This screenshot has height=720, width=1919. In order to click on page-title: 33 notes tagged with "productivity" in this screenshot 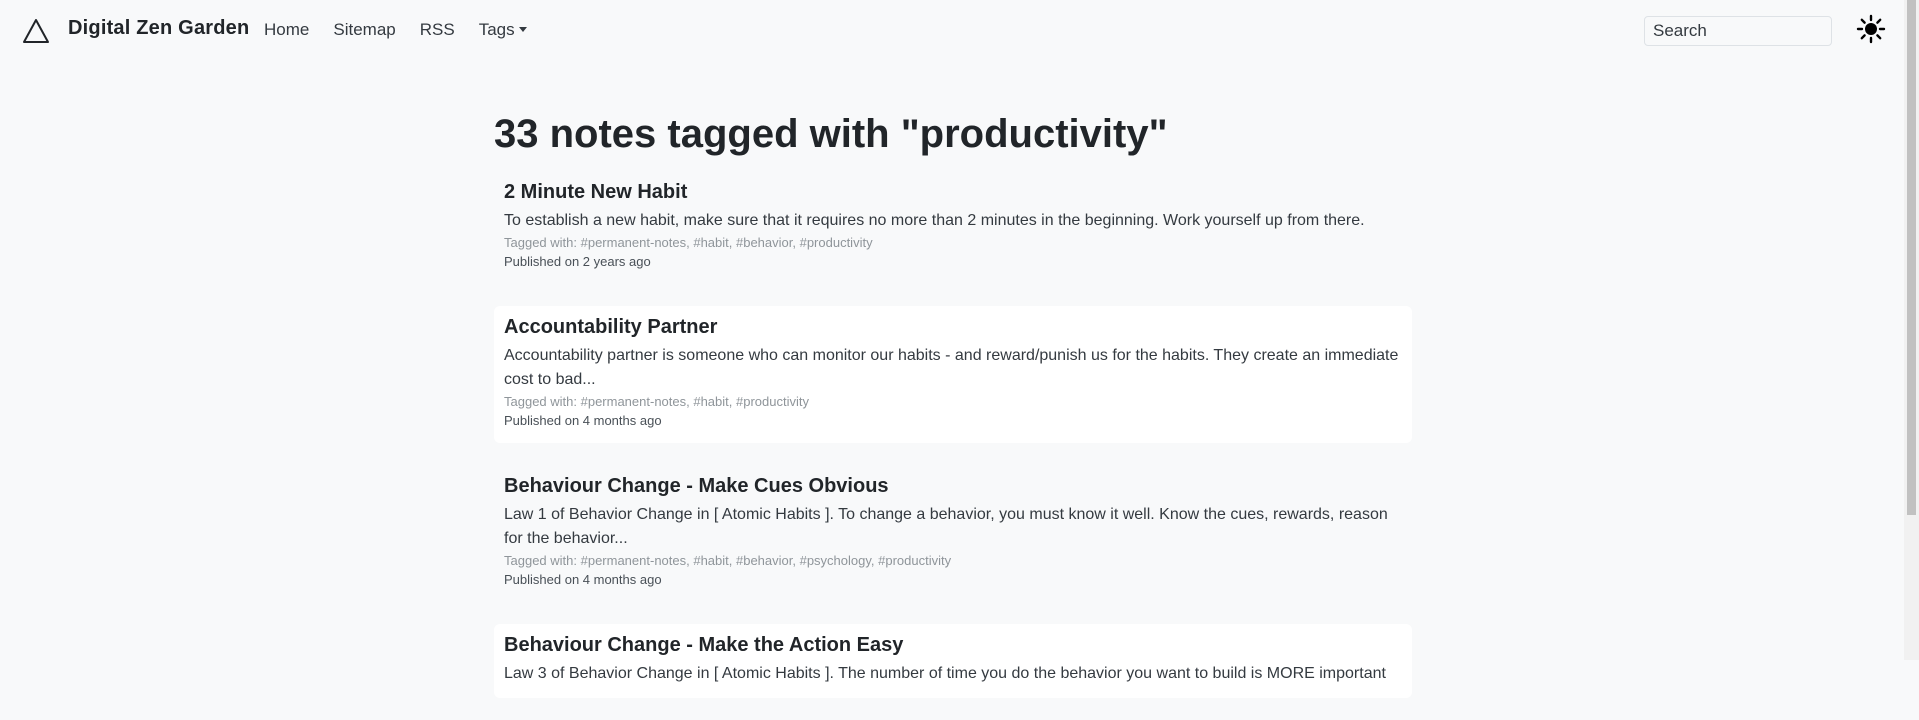, I will do `click(831, 134)`.